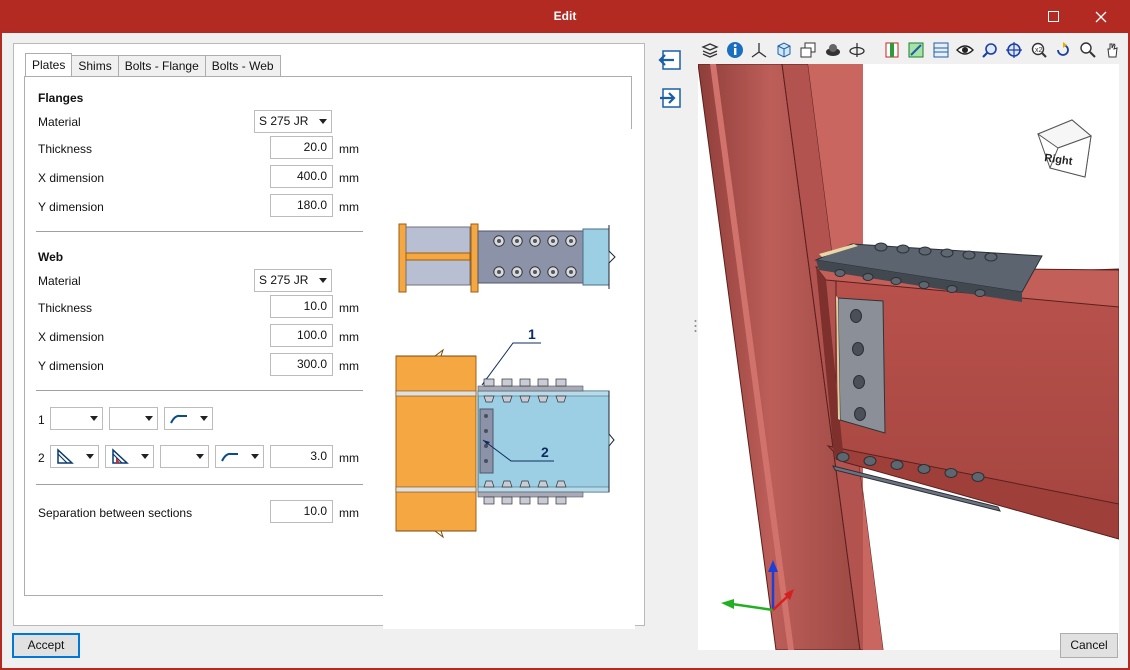 Image resolution: width=1130 pixels, height=670 pixels. Describe the element at coordinates (301, 147) in the screenshot. I see `flange-thickness-input: 20.0` at that location.